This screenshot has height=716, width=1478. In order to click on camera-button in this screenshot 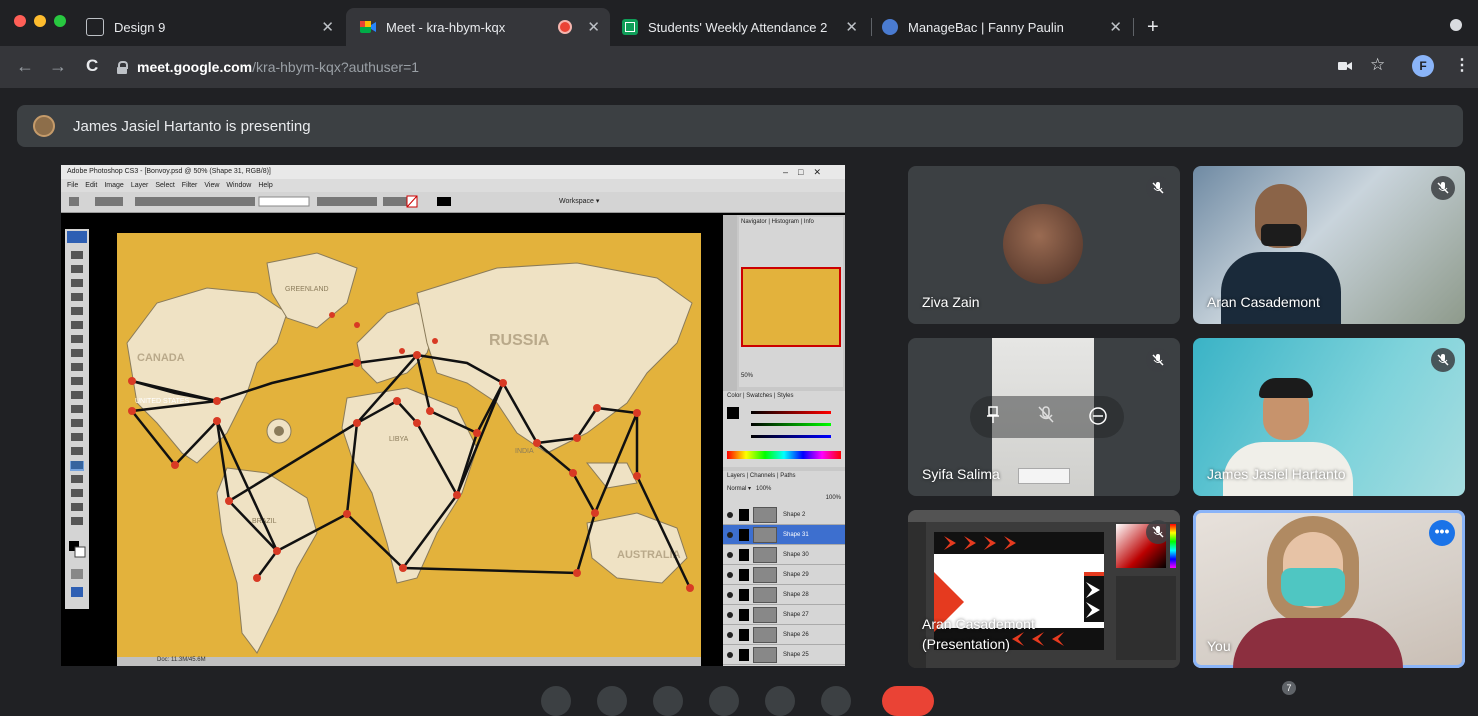, I will do `click(612, 701)`.